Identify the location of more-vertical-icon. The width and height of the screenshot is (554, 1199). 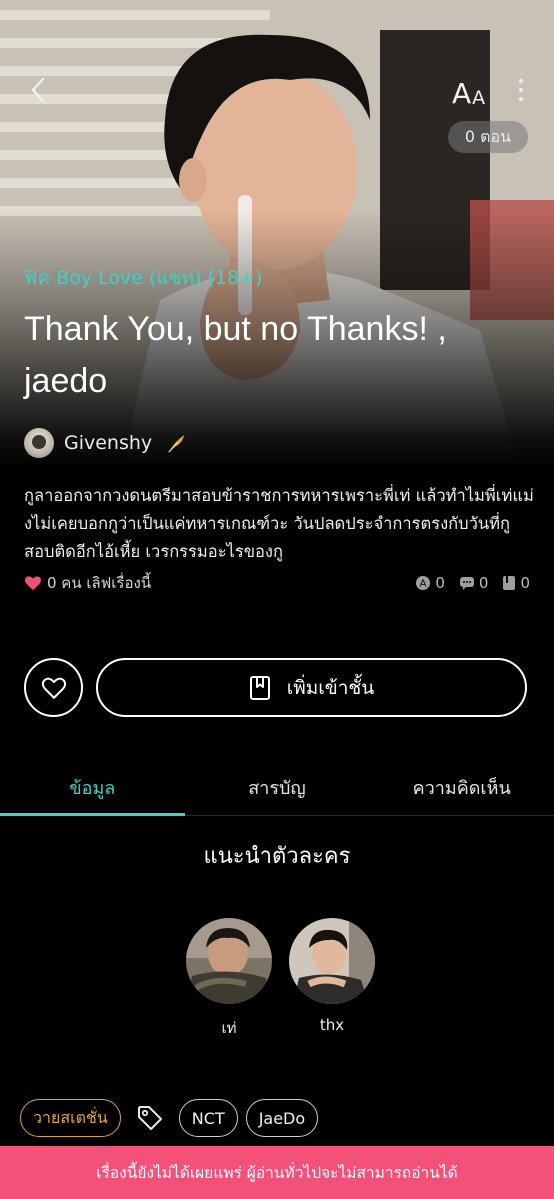
(521, 90).